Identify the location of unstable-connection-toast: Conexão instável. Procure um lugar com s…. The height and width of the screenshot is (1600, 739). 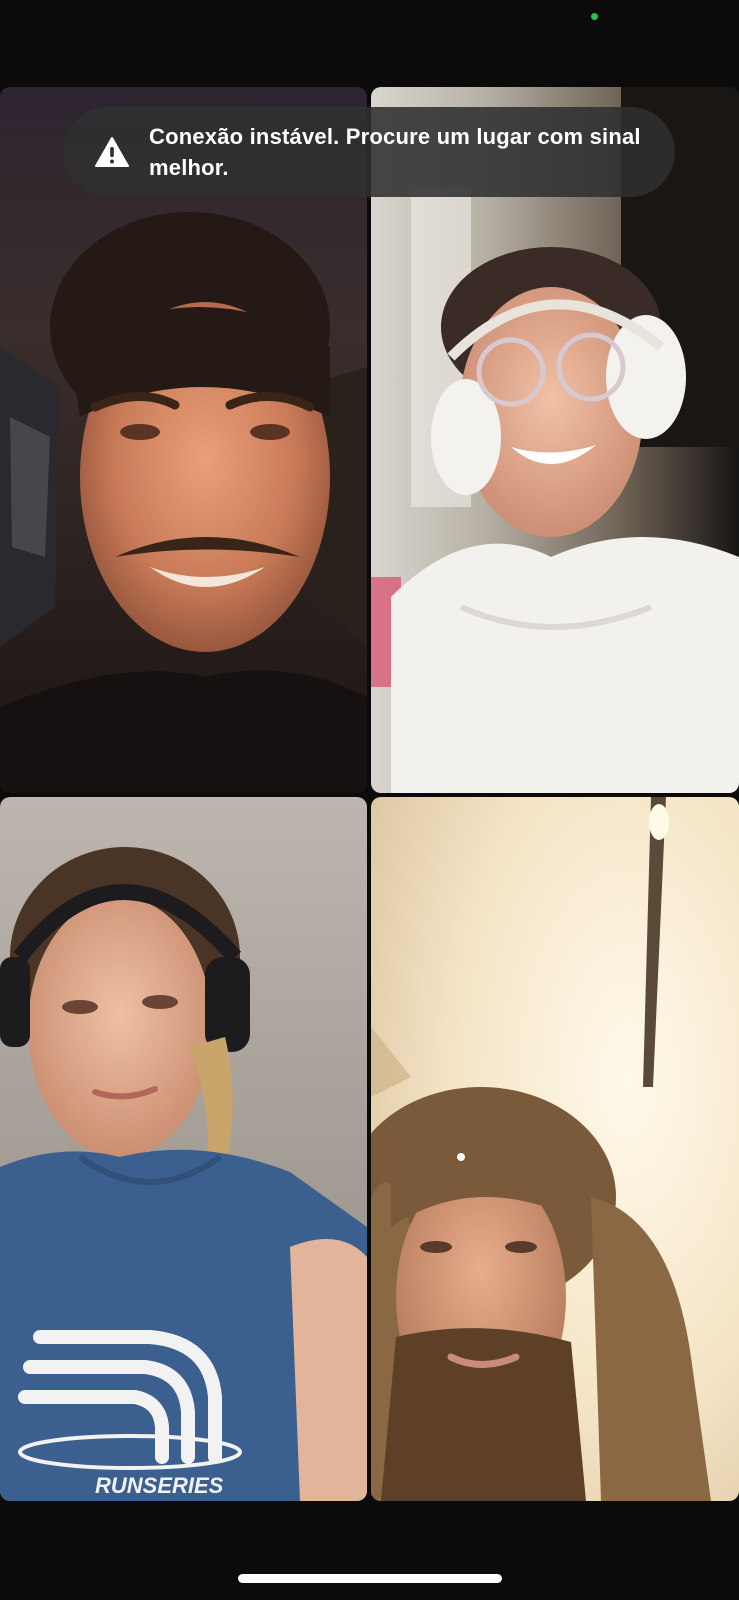
(369, 152).